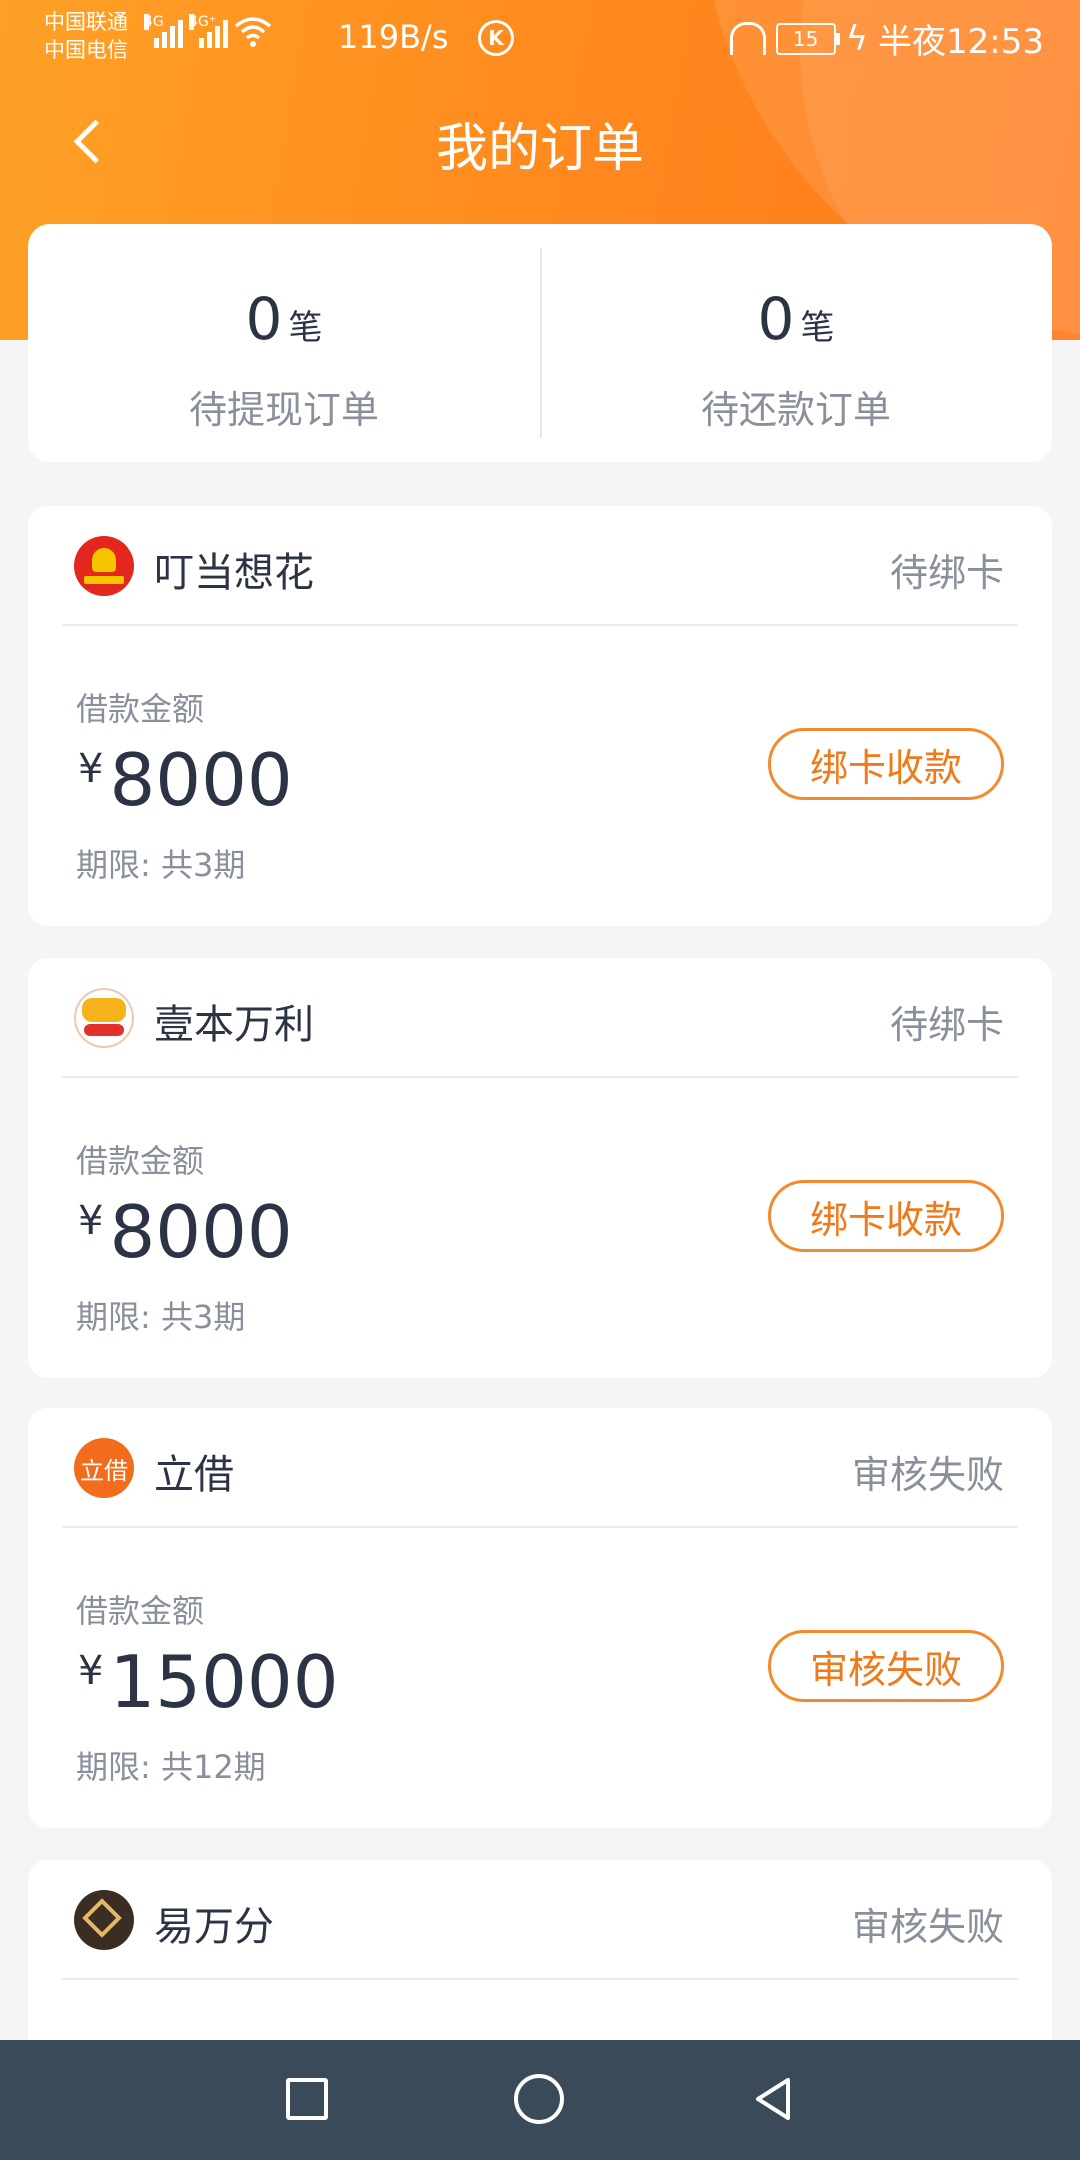 The width and height of the screenshot is (1080, 2160). Describe the element at coordinates (194, 1475) in the screenshot. I see `lender-name: 立借` at that location.